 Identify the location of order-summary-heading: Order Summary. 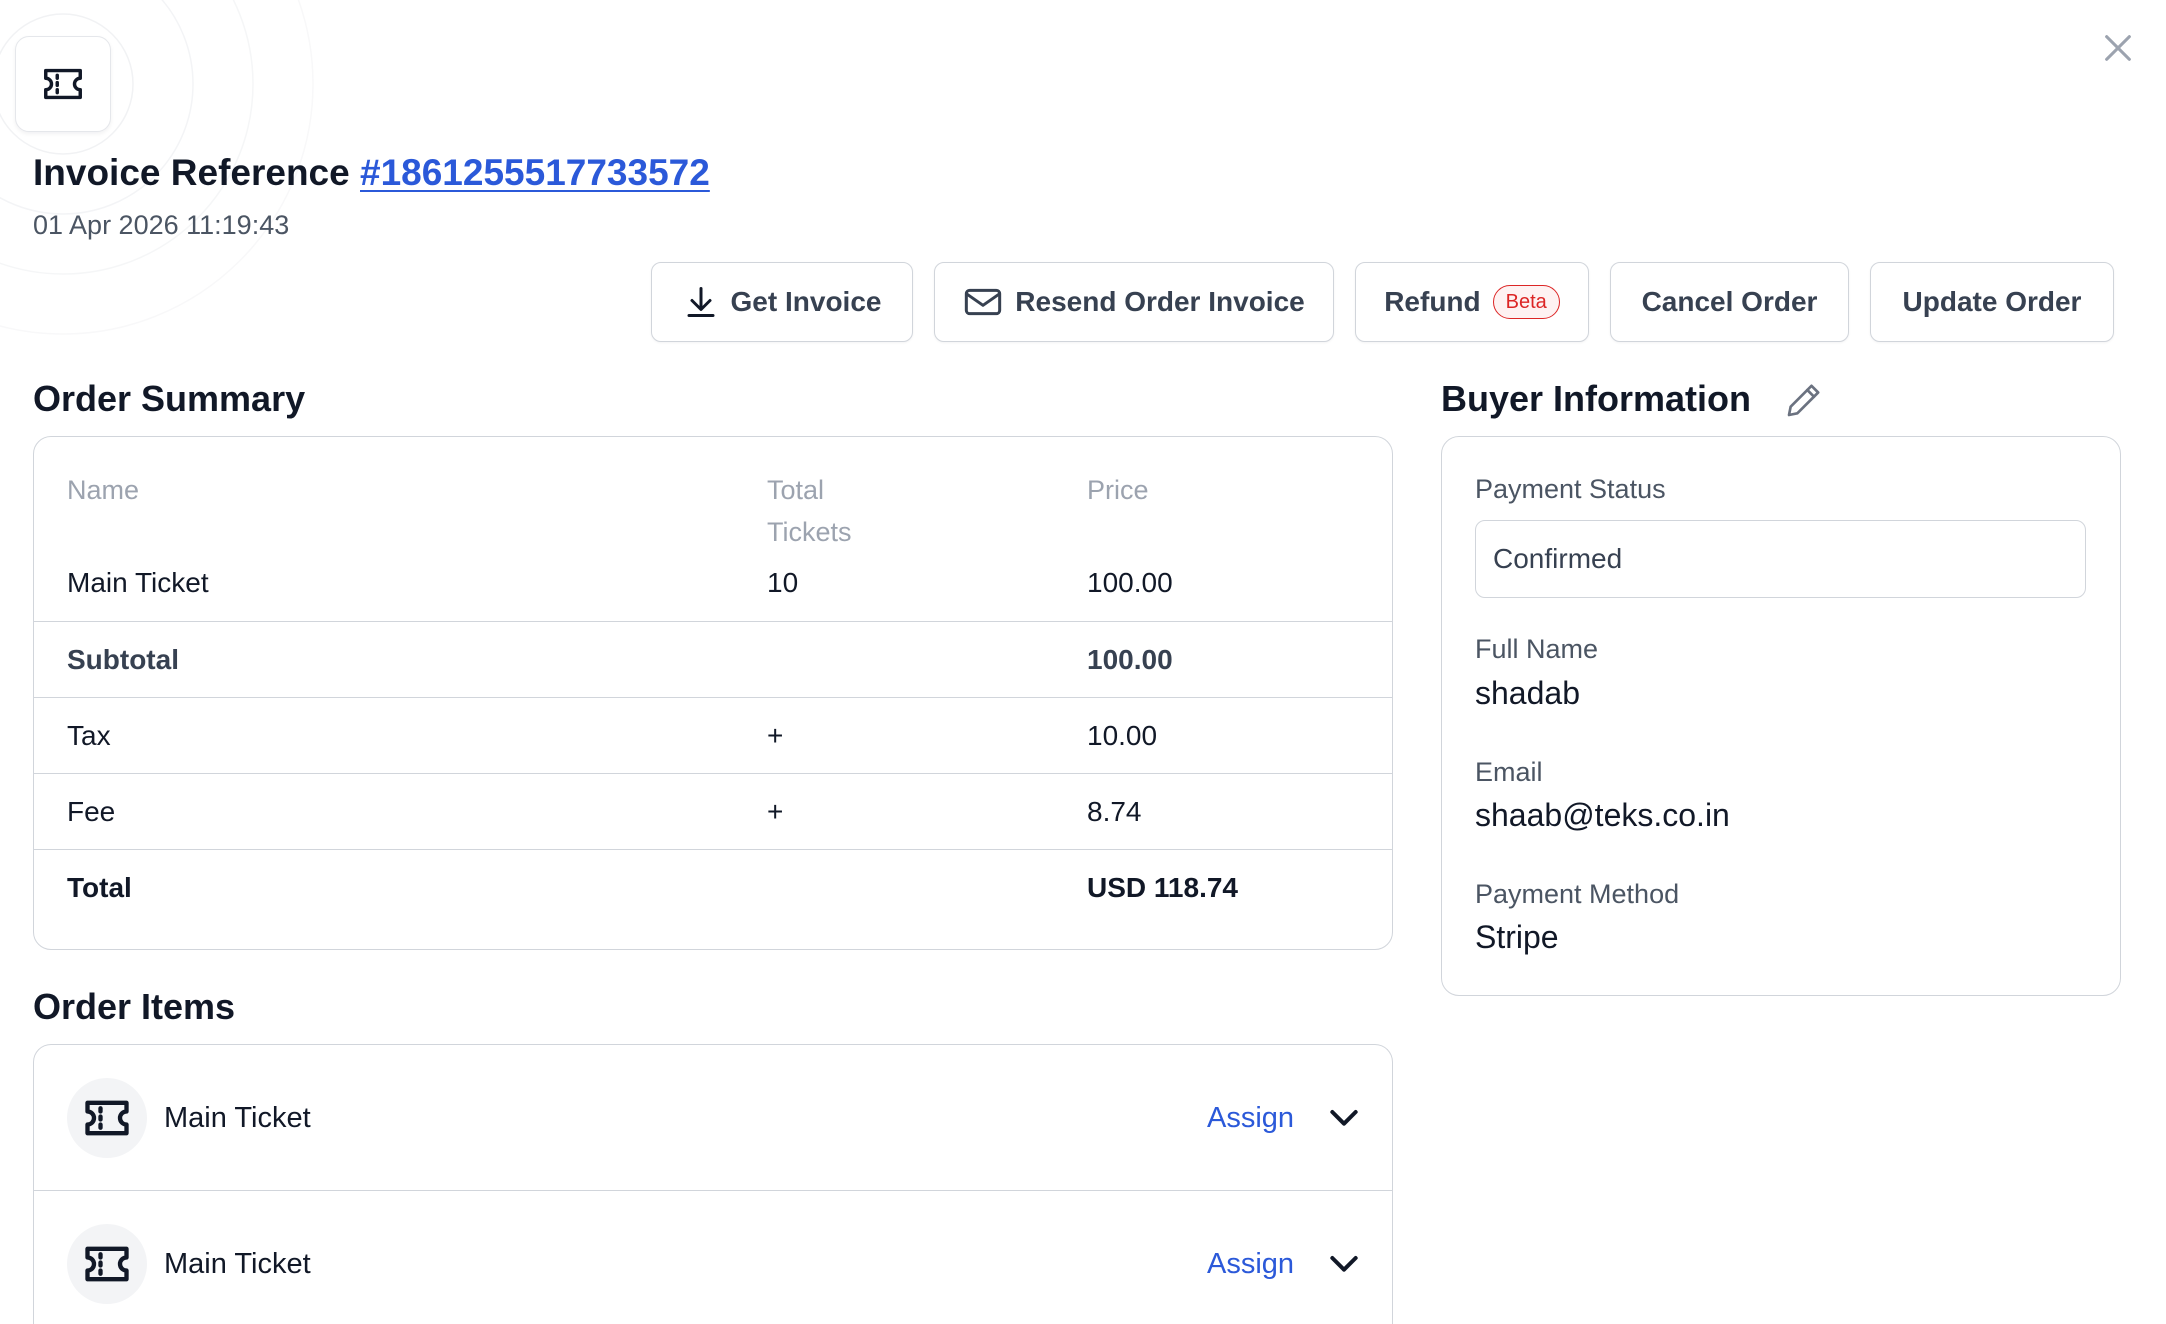
(169, 398).